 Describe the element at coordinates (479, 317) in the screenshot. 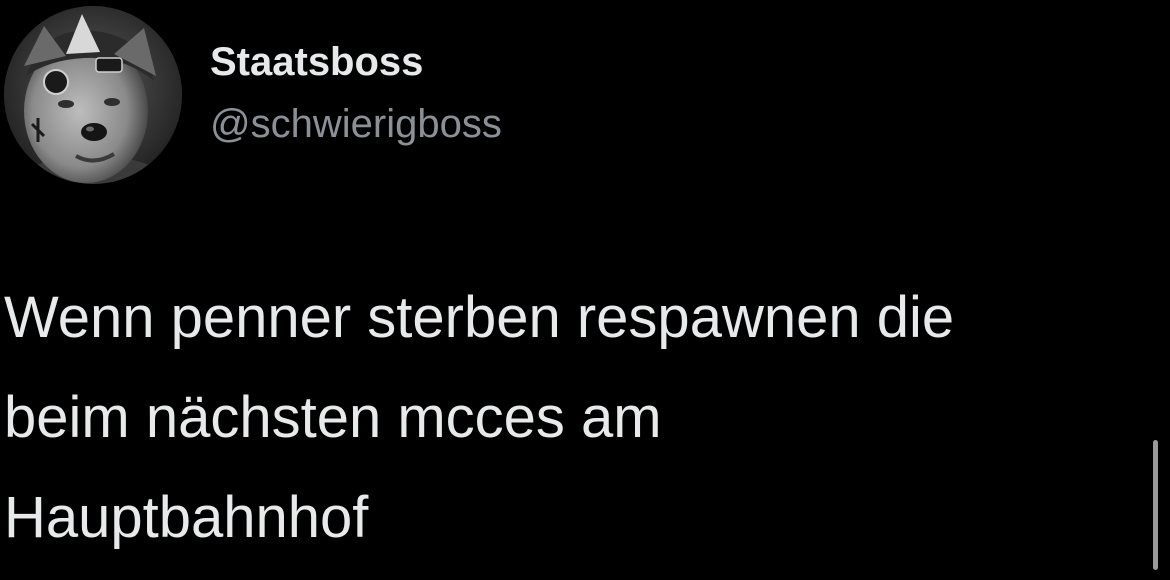

I see `tweet-text-line: Wenn penner sterben respawnen die` at that location.